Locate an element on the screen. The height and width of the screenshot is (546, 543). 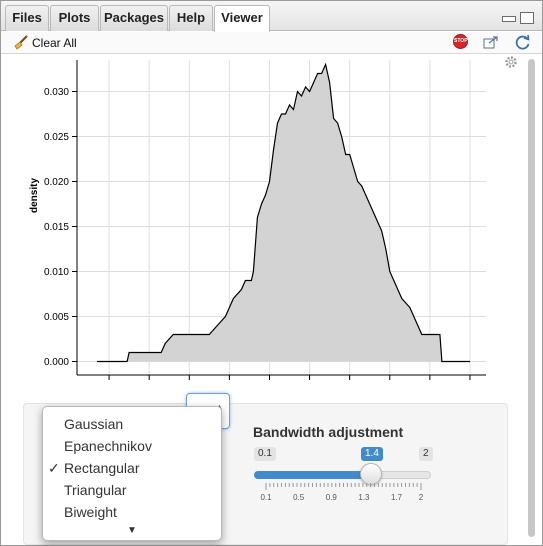
broom-icon is located at coordinates (21, 42).